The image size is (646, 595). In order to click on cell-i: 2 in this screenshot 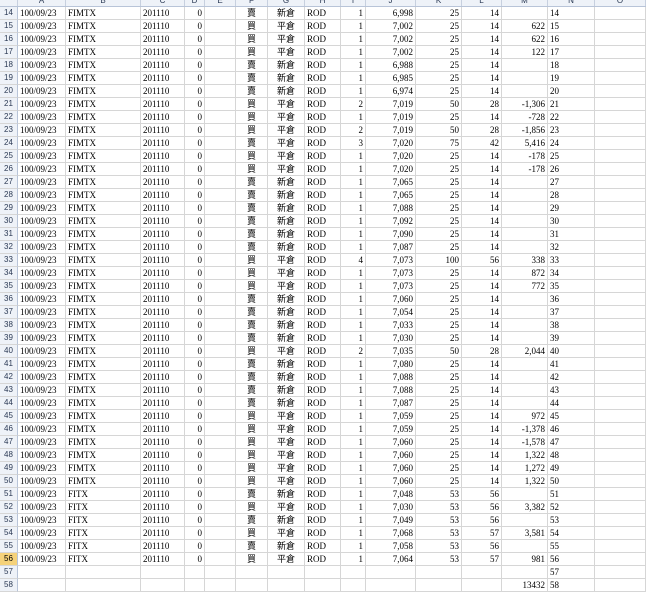, I will do `click(353, 104)`.